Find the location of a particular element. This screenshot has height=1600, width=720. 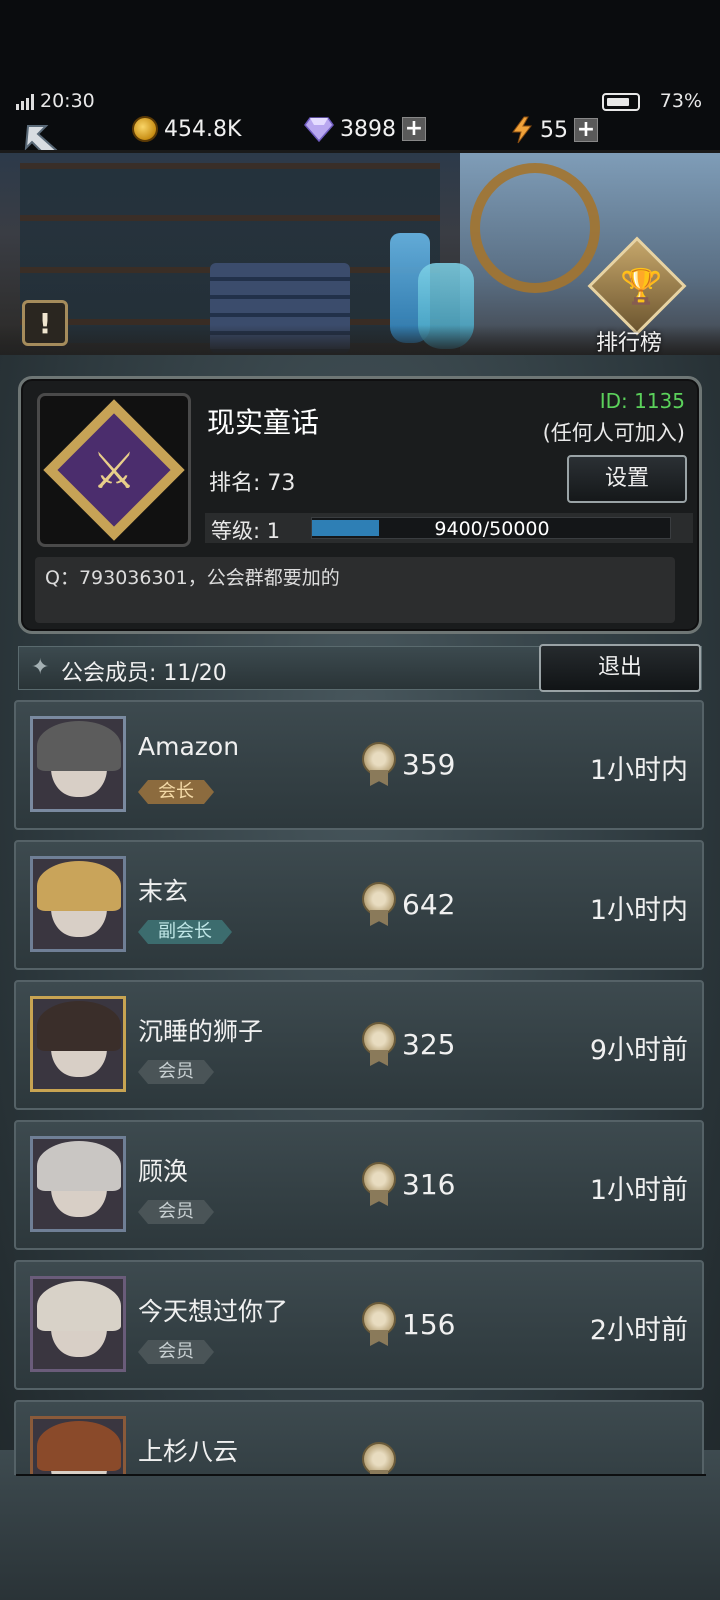

exp-progress-text: 9400/50000 is located at coordinates (492, 529).